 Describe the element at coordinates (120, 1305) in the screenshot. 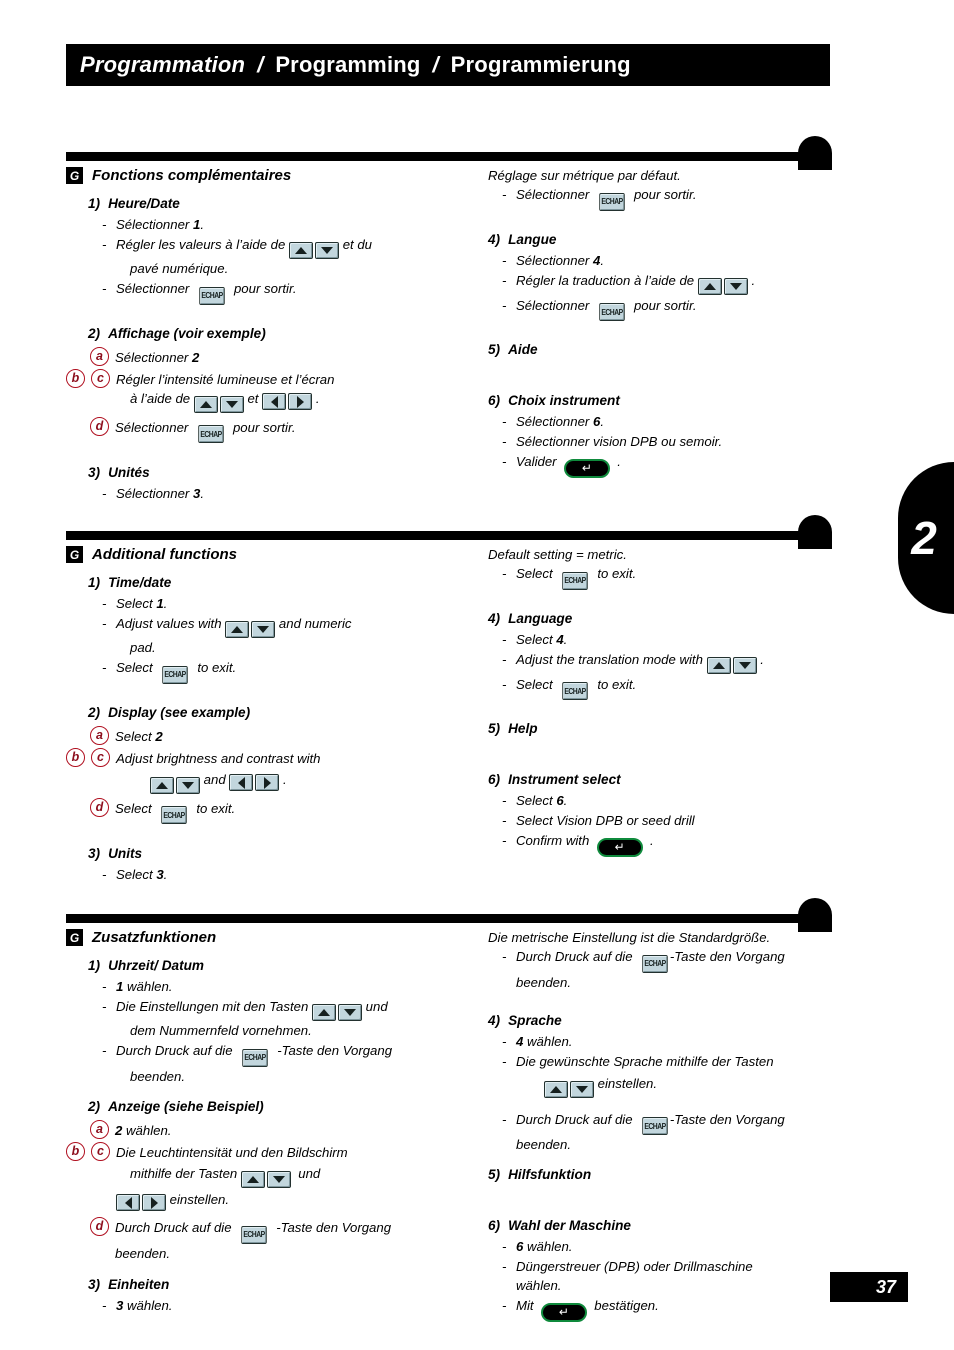

I see `de-3a-value: 3` at that location.